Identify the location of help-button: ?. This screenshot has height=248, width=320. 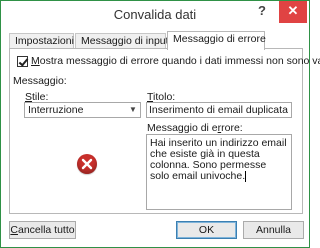
(262, 12).